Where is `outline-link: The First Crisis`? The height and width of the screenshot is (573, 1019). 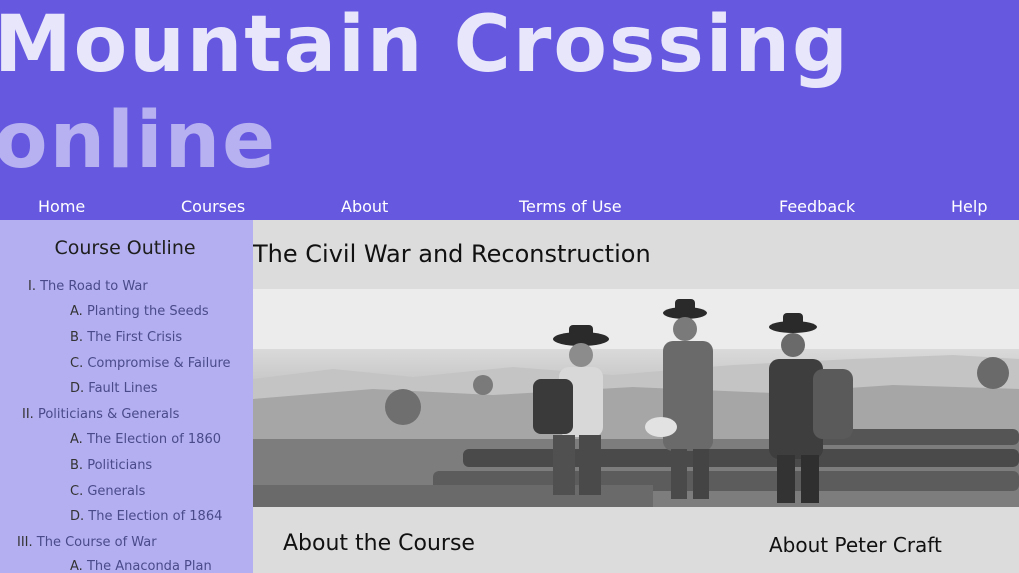 outline-link: The First Crisis is located at coordinates (134, 337).